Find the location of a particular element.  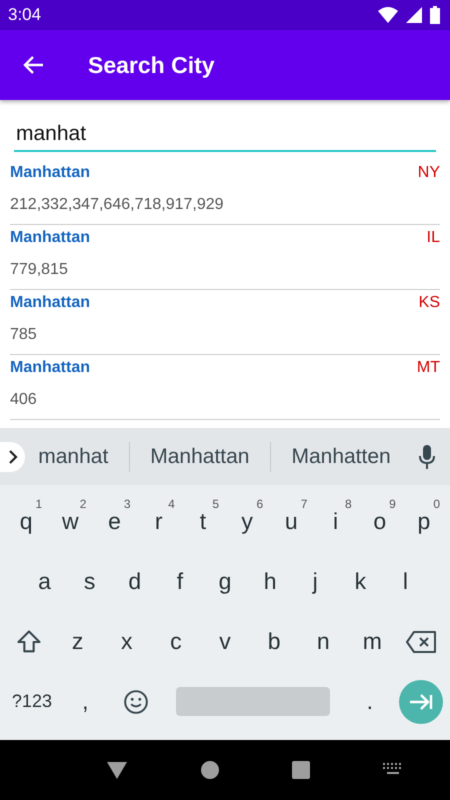

keyboard-key: m is located at coordinates (372, 642).